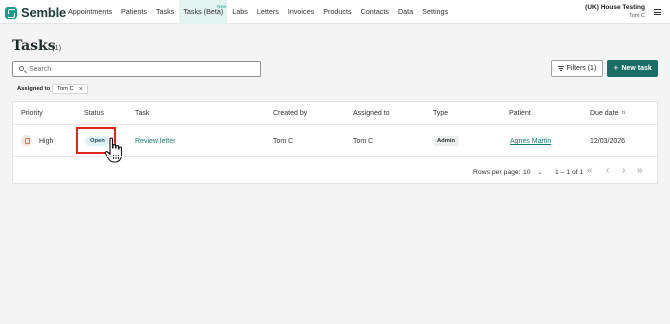 Image resolution: width=670 pixels, height=324 pixels. I want to click on task-link: Review letter, so click(155, 141).